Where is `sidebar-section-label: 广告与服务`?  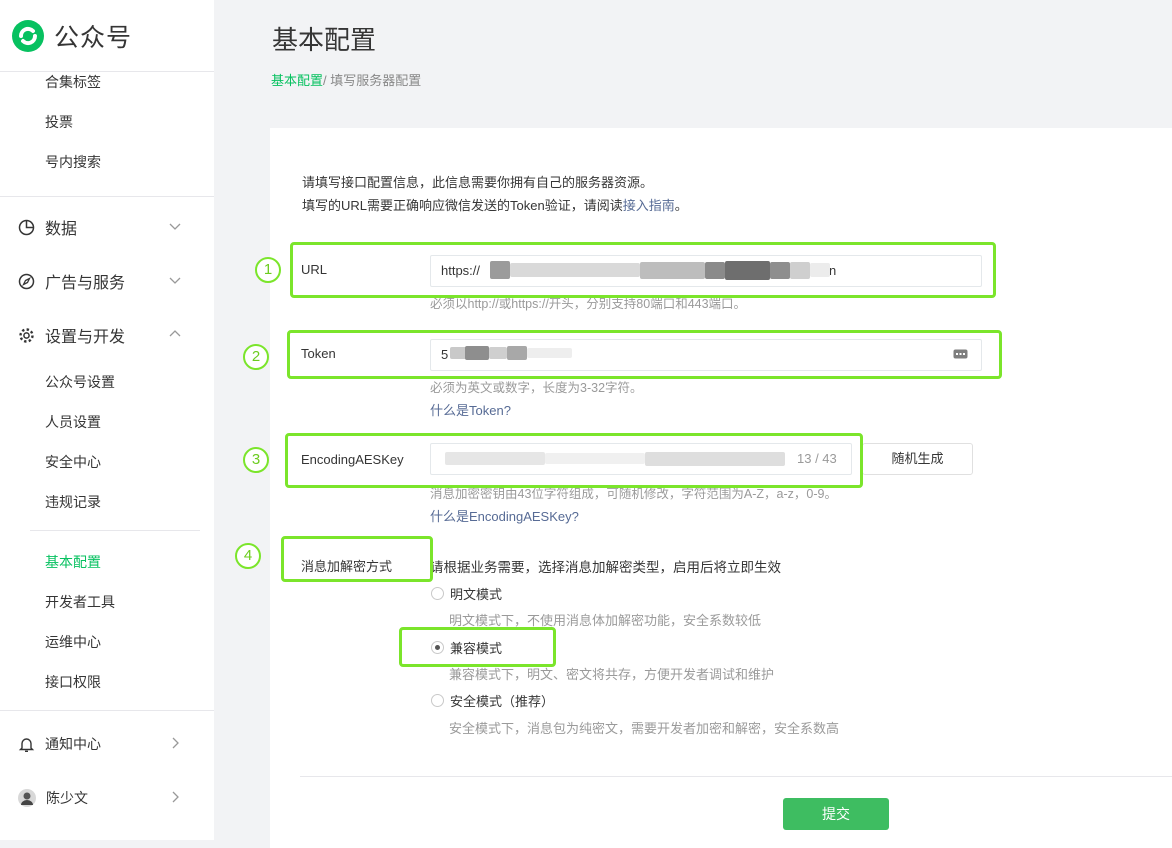
sidebar-section-label: 广告与服务 is located at coordinates (85, 282).